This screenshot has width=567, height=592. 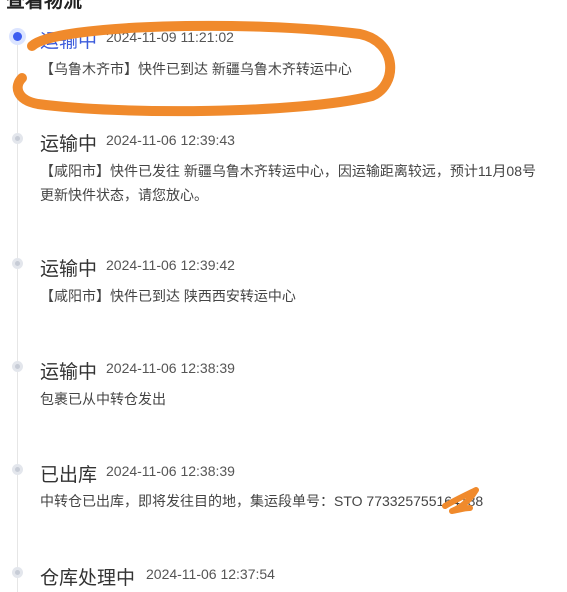 What do you see at coordinates (283, 6) in the screenshot?
I see `header: 查看物流 ×` at bounding box center [283, 6].